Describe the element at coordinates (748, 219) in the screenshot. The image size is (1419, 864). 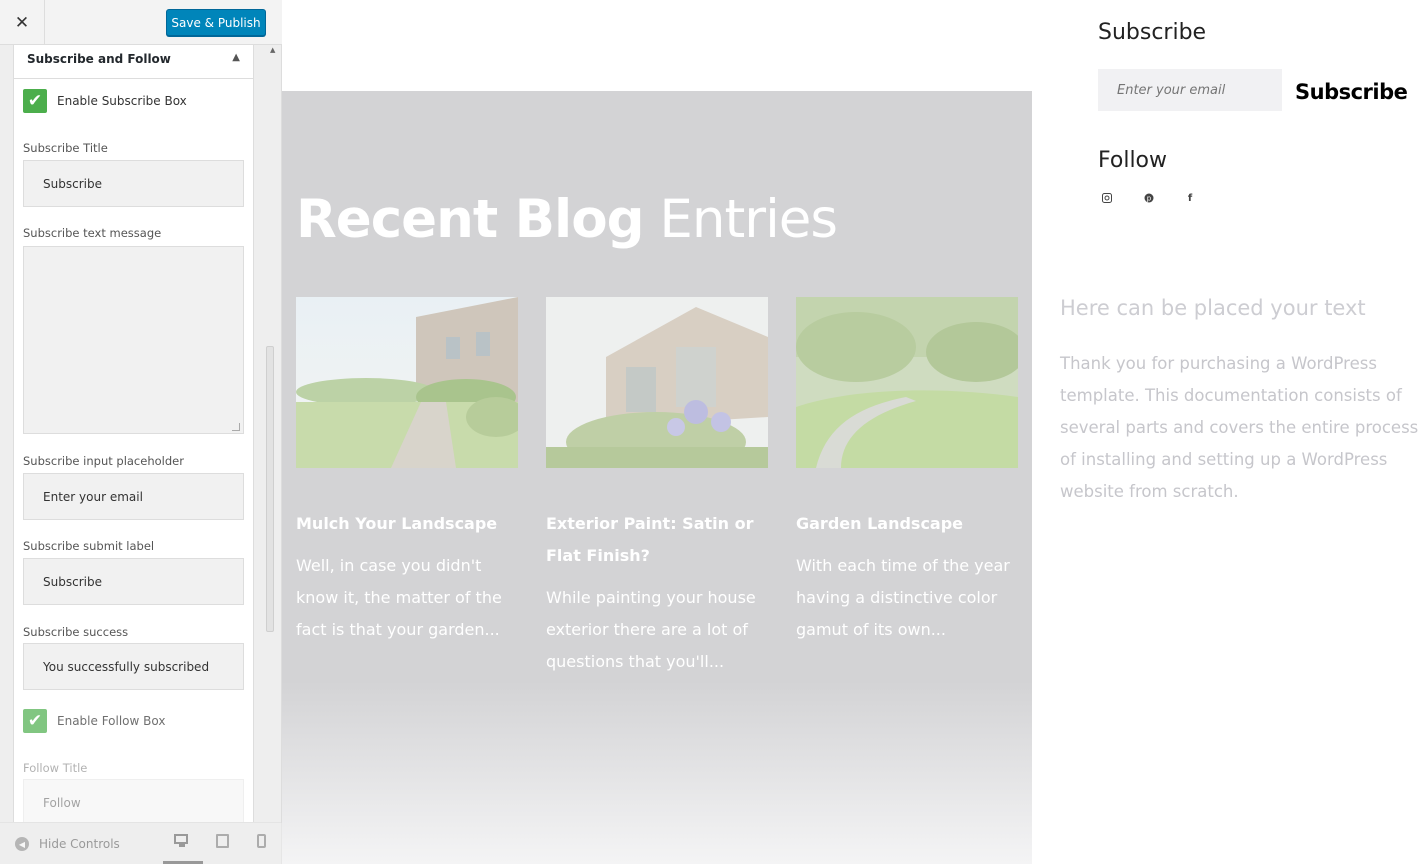
I see `heading-light-part: Entries` at that location.